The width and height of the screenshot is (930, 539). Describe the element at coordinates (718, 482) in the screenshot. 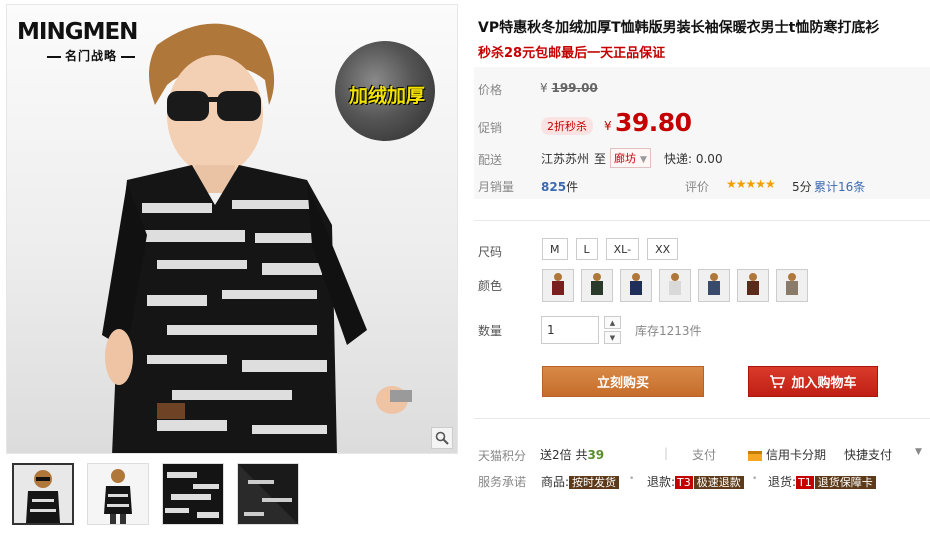

I see `service-refund-tag: 极速退款` at that location.